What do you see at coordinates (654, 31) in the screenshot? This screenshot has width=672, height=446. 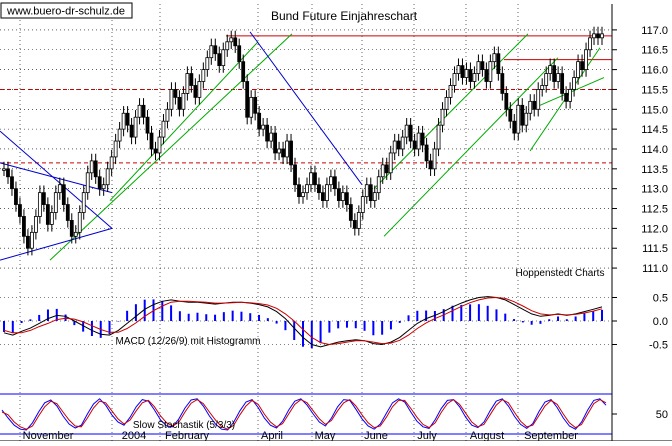 I see `price-tick-label: 117.0` at bounding box center [654, 31].